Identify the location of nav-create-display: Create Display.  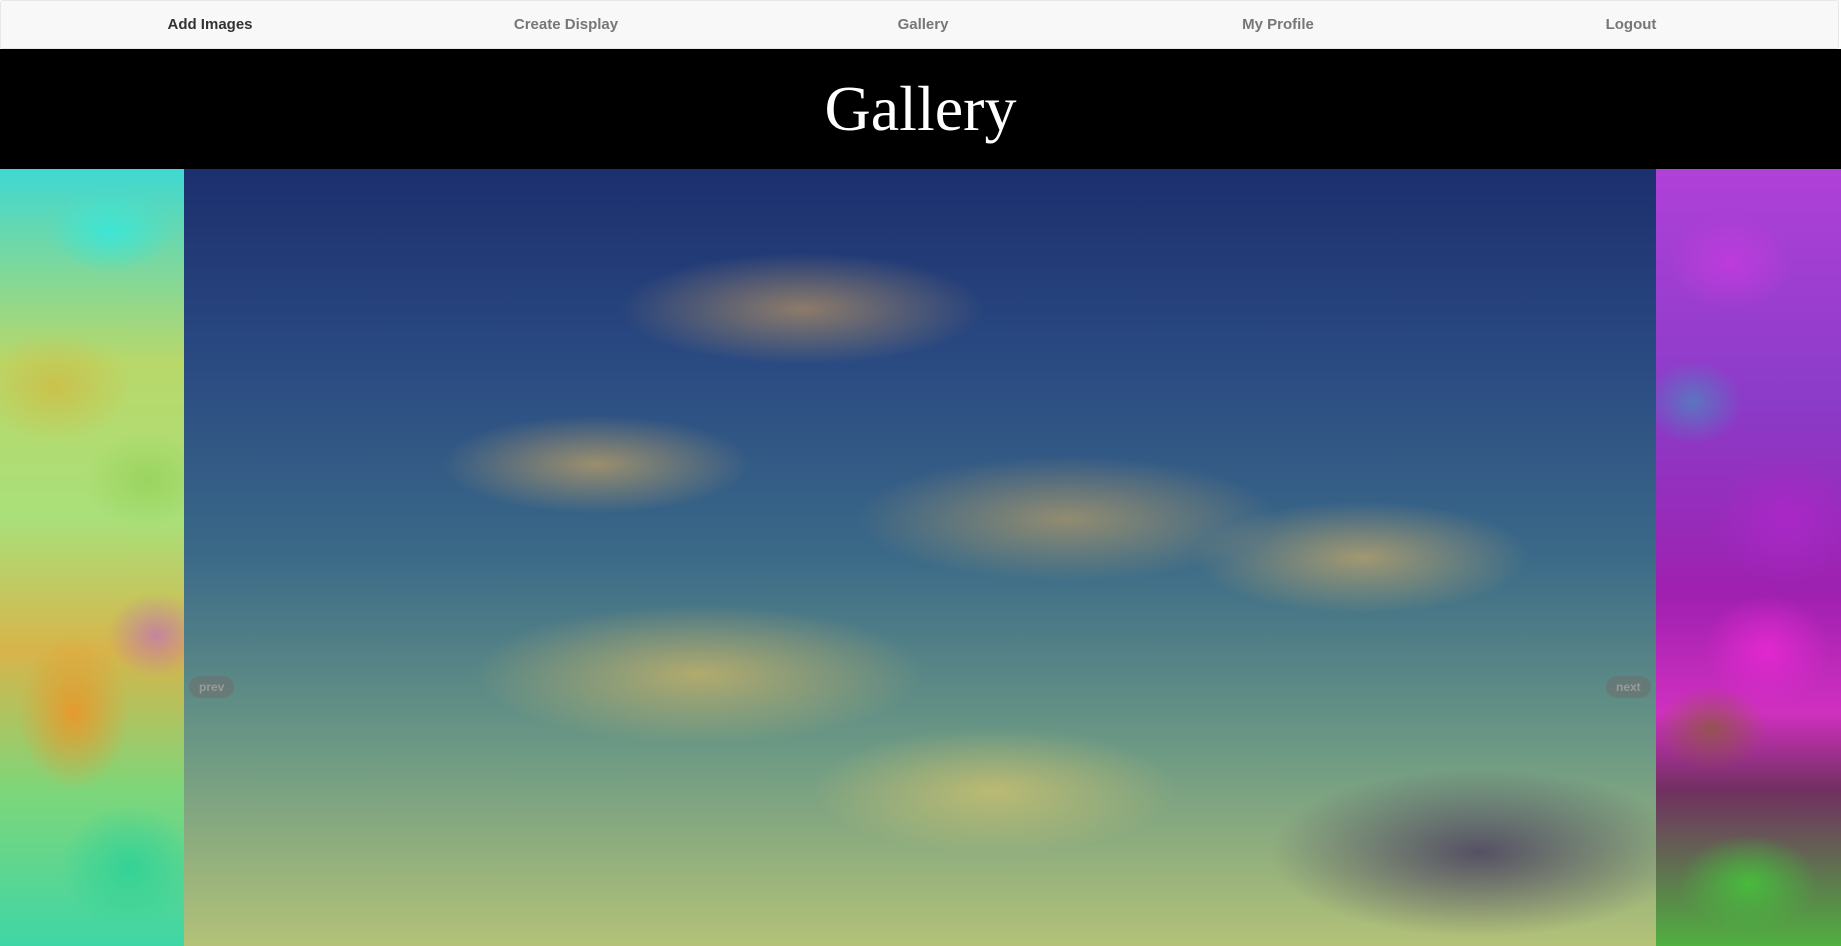
(566, 25).